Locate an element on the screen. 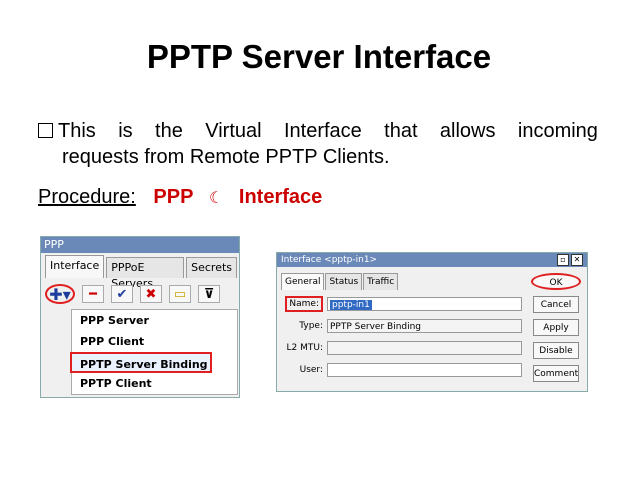 The height and width of the screenshot is (478, 638). interface-tabs: General Status Traffic is located at coordinates (340, 281).